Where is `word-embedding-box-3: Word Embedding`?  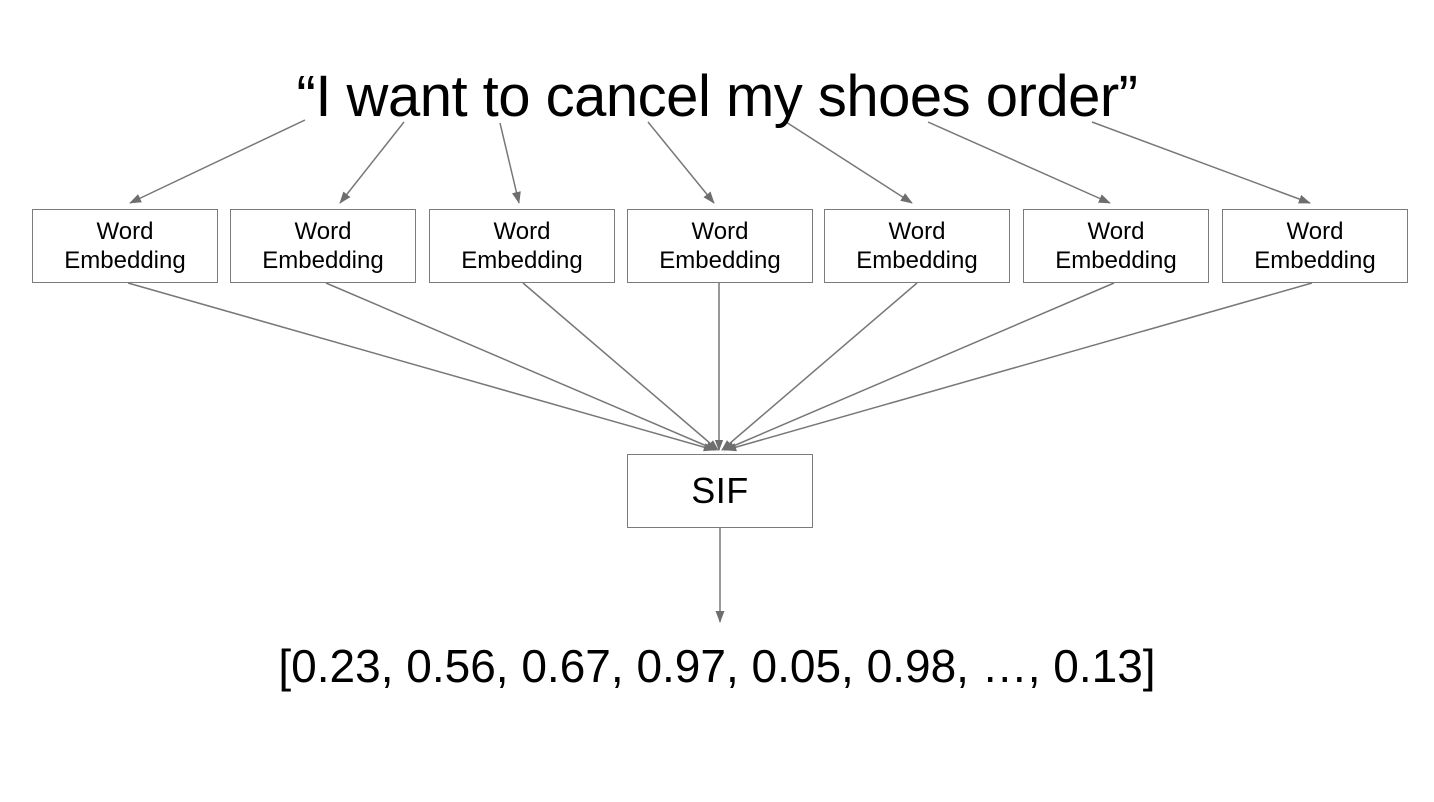
word-embedding-box-3: Word Embedding is located at coordinates (522, 246).